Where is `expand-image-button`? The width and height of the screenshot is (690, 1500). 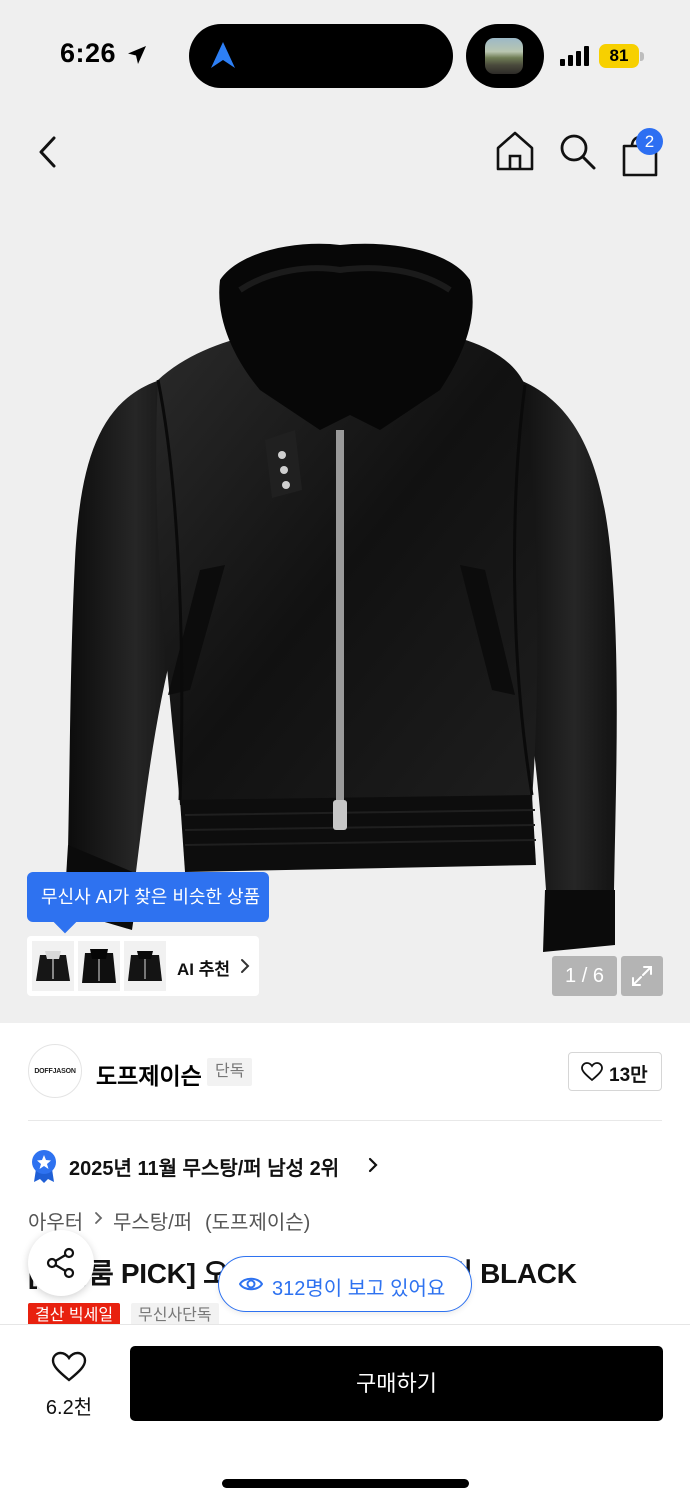
expand-image-button is located at coordinates (642, 976).